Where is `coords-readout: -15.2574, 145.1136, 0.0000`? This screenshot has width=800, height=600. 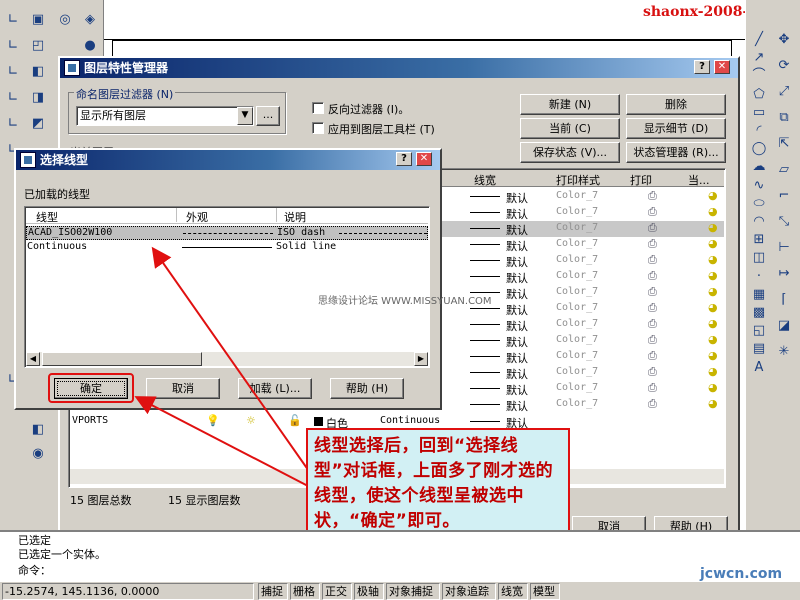
coords-readout: -15.2574, 145.1136, 0.0000 is located at coordinates (128, 591).